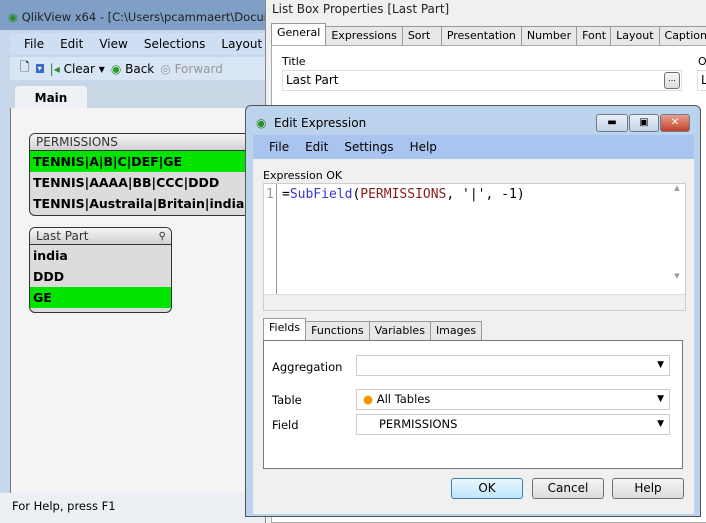 Image resolution: width=706 pixels, height=523 pixels. What do you see at coordinates (146, 17) in the screenshot?
I see `window-title-text: QlikView x64 - [C:\Users\pcammaert\Docun` at bounding box center [146, 17].